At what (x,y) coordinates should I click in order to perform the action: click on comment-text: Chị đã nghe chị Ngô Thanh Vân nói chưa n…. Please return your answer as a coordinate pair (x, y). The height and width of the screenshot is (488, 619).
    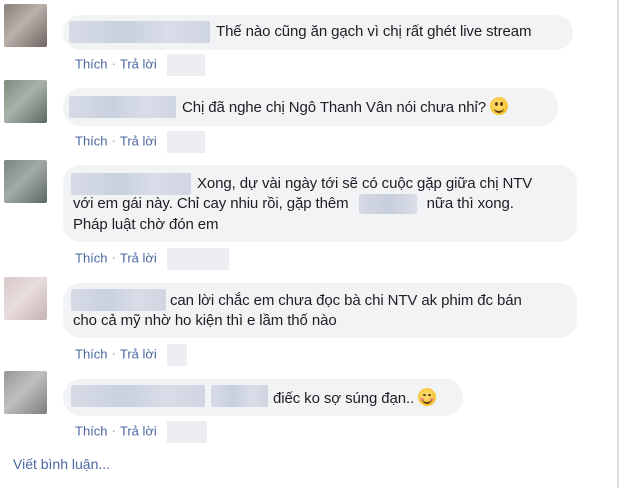
    Looking at the image, I should click on (345, 107).